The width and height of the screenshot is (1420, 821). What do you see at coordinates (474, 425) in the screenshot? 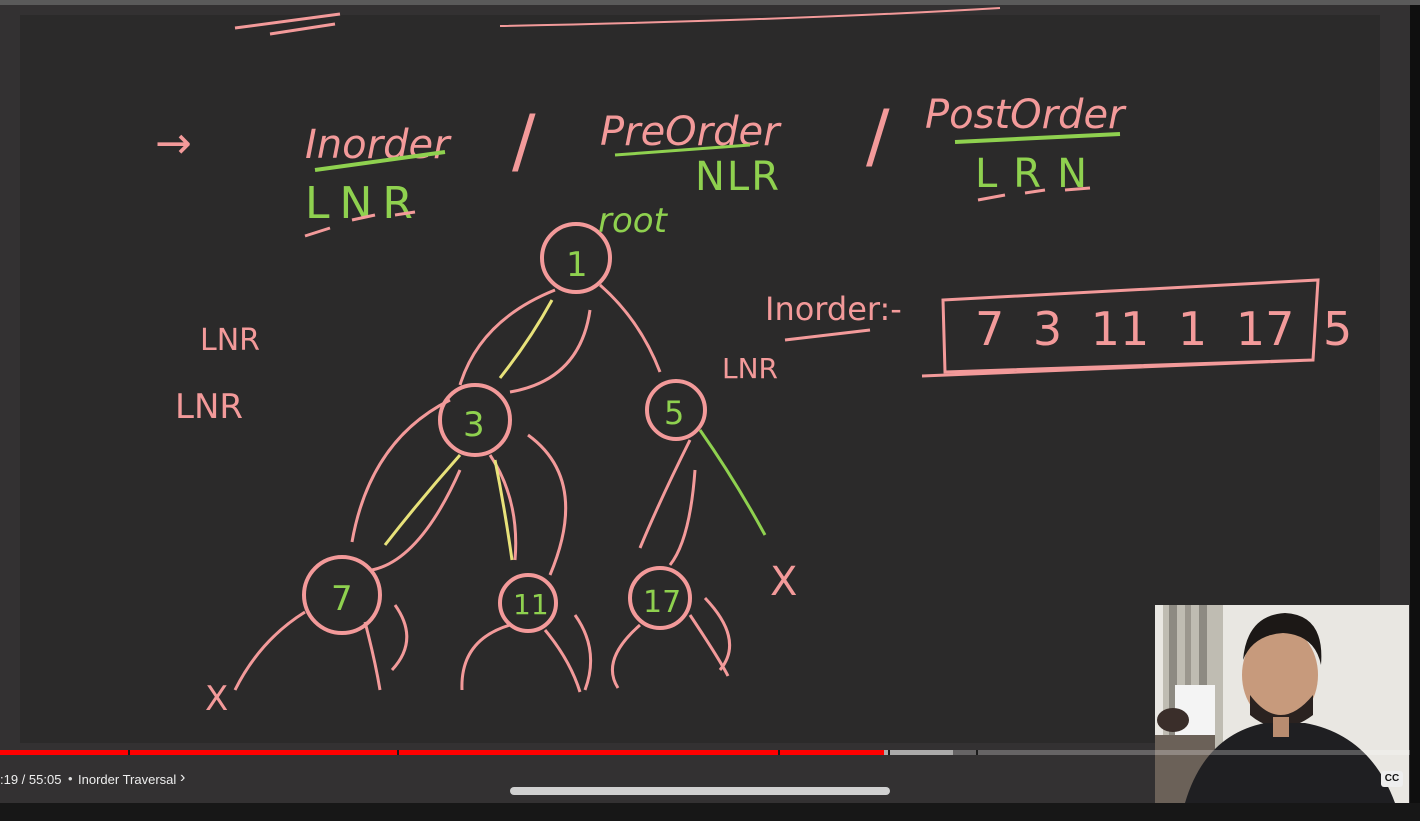
I see `node-3: 3` at bounding box center [474, 425].